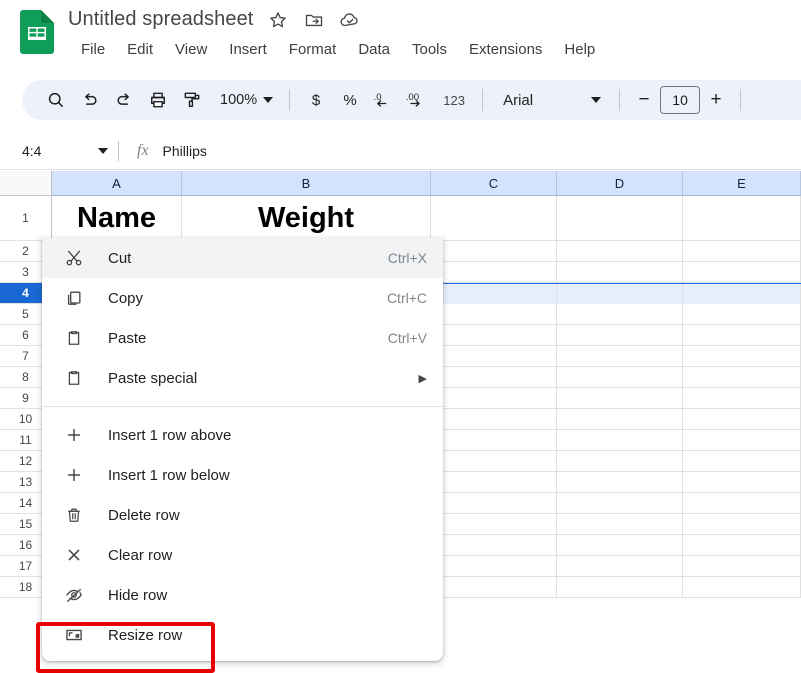 The width and height of the screenshot is (801, 673). I want to click on cell-C15, so click(494, 524).